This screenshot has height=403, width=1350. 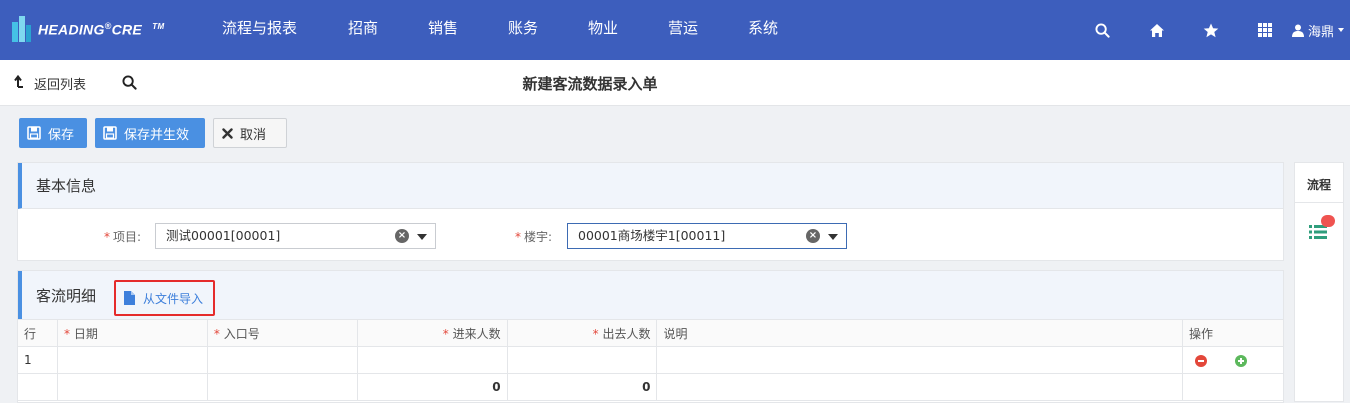 What do you see at coordinates (108, 25) in the screenshot?
I see `logo-registered: ®` at bounding box center [108, 25].